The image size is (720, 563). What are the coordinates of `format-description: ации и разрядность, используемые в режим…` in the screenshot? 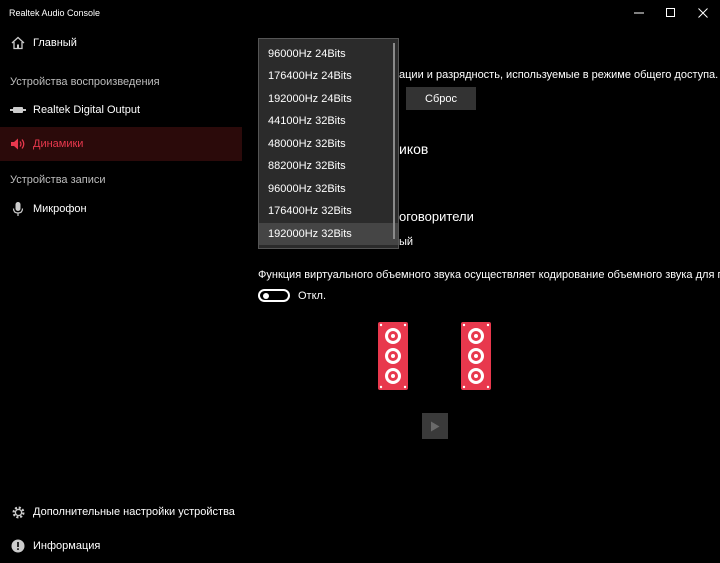 It's located at (559, 75).